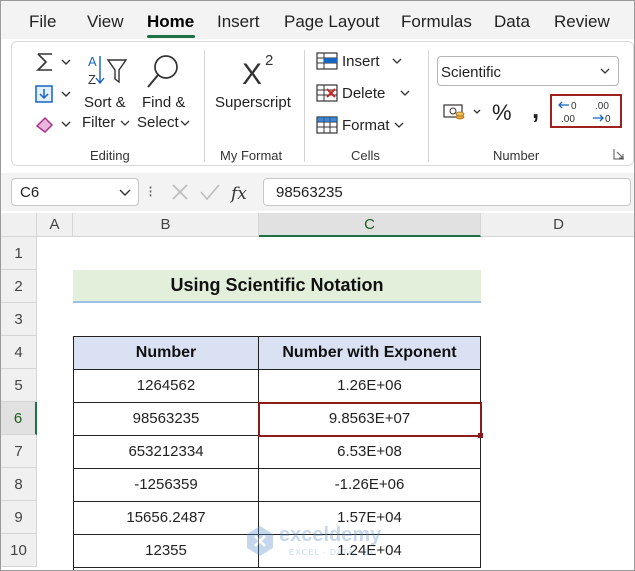  Describe the element at coordinates (370, 225) in the screenshot. I see `column-header-c: C` at that location.